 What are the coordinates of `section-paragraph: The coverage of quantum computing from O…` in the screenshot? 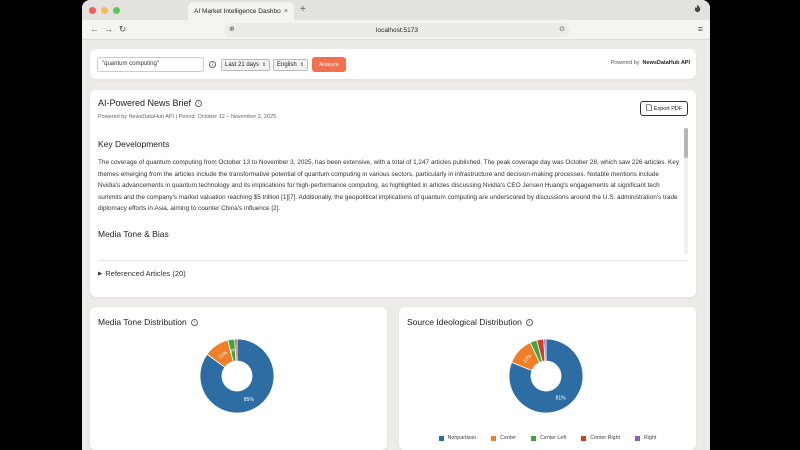 It's located at (389, 186).